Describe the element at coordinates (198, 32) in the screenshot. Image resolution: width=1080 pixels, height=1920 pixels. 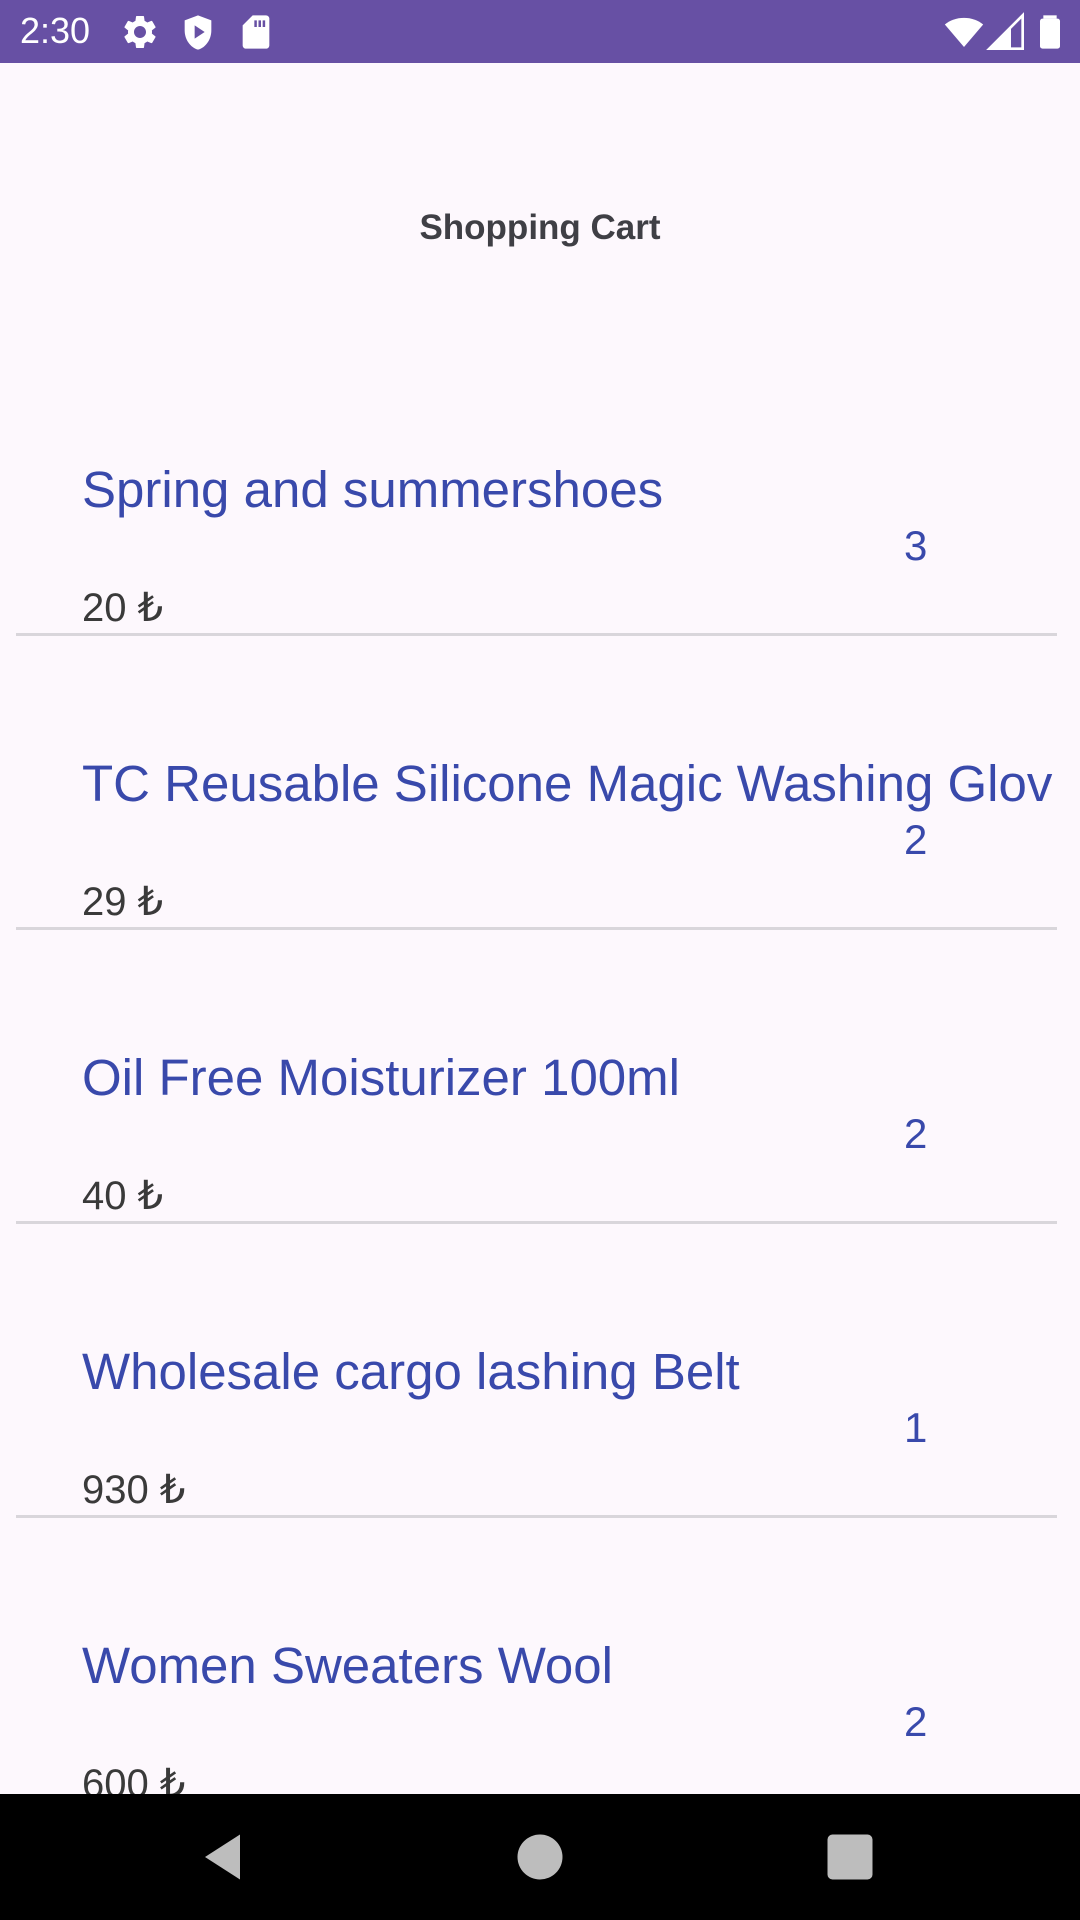
I see `shield-play-icon` at that location.